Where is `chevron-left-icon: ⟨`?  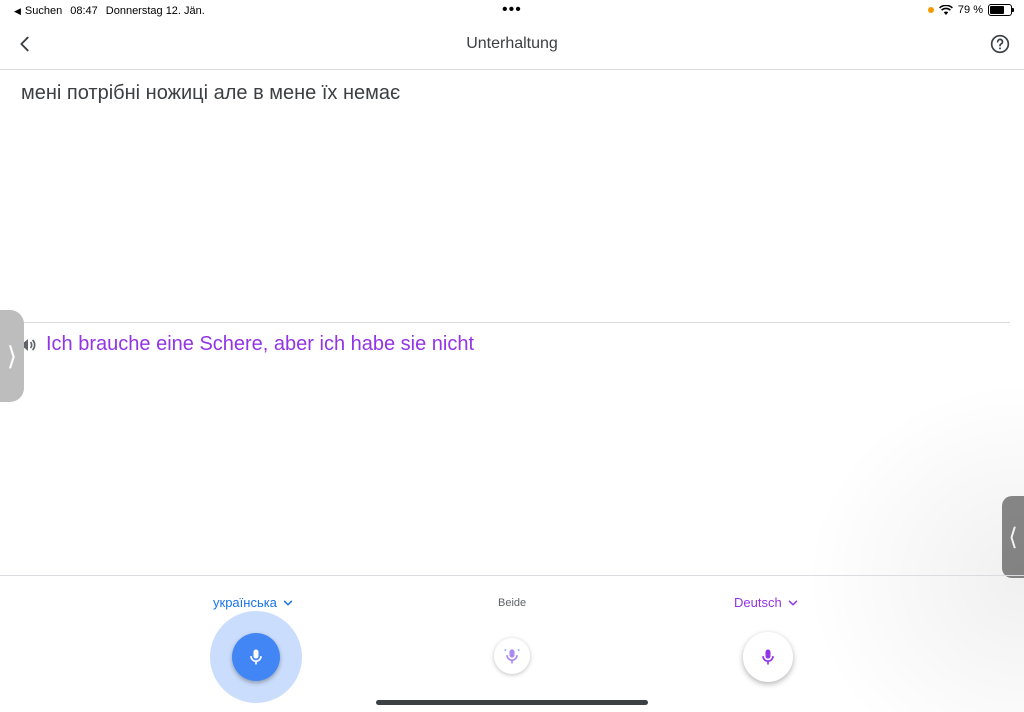
chevron-left-icon: ⟨ is located at coordinates (1013, 537).